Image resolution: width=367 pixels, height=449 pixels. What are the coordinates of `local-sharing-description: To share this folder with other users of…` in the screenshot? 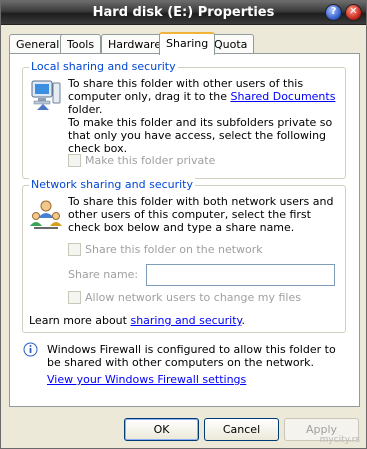 It's located at (203, 96).